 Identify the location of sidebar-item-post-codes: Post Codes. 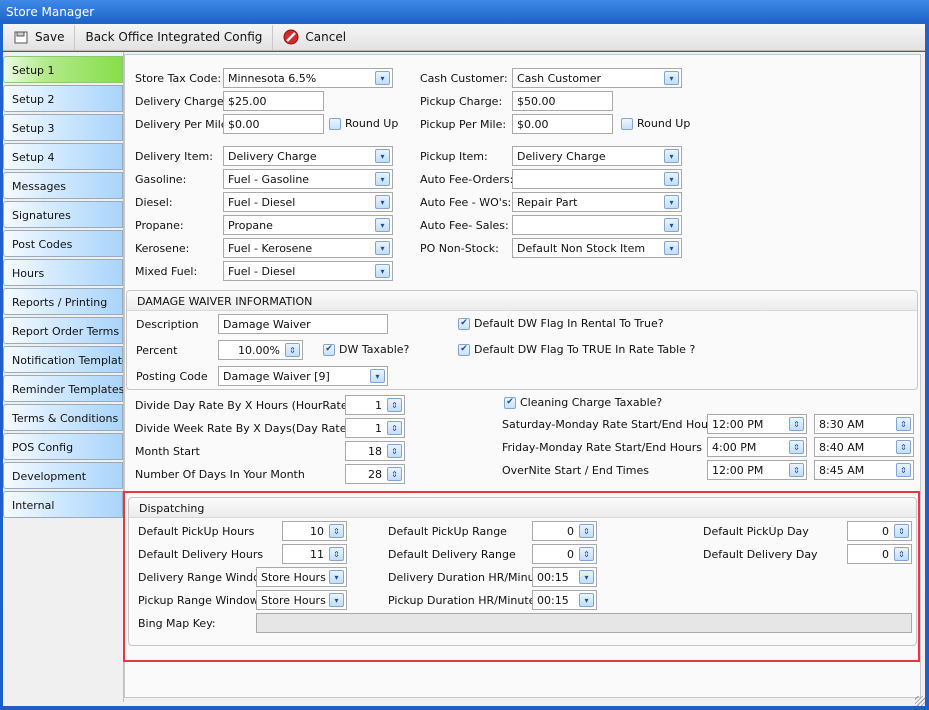
(63, 243).